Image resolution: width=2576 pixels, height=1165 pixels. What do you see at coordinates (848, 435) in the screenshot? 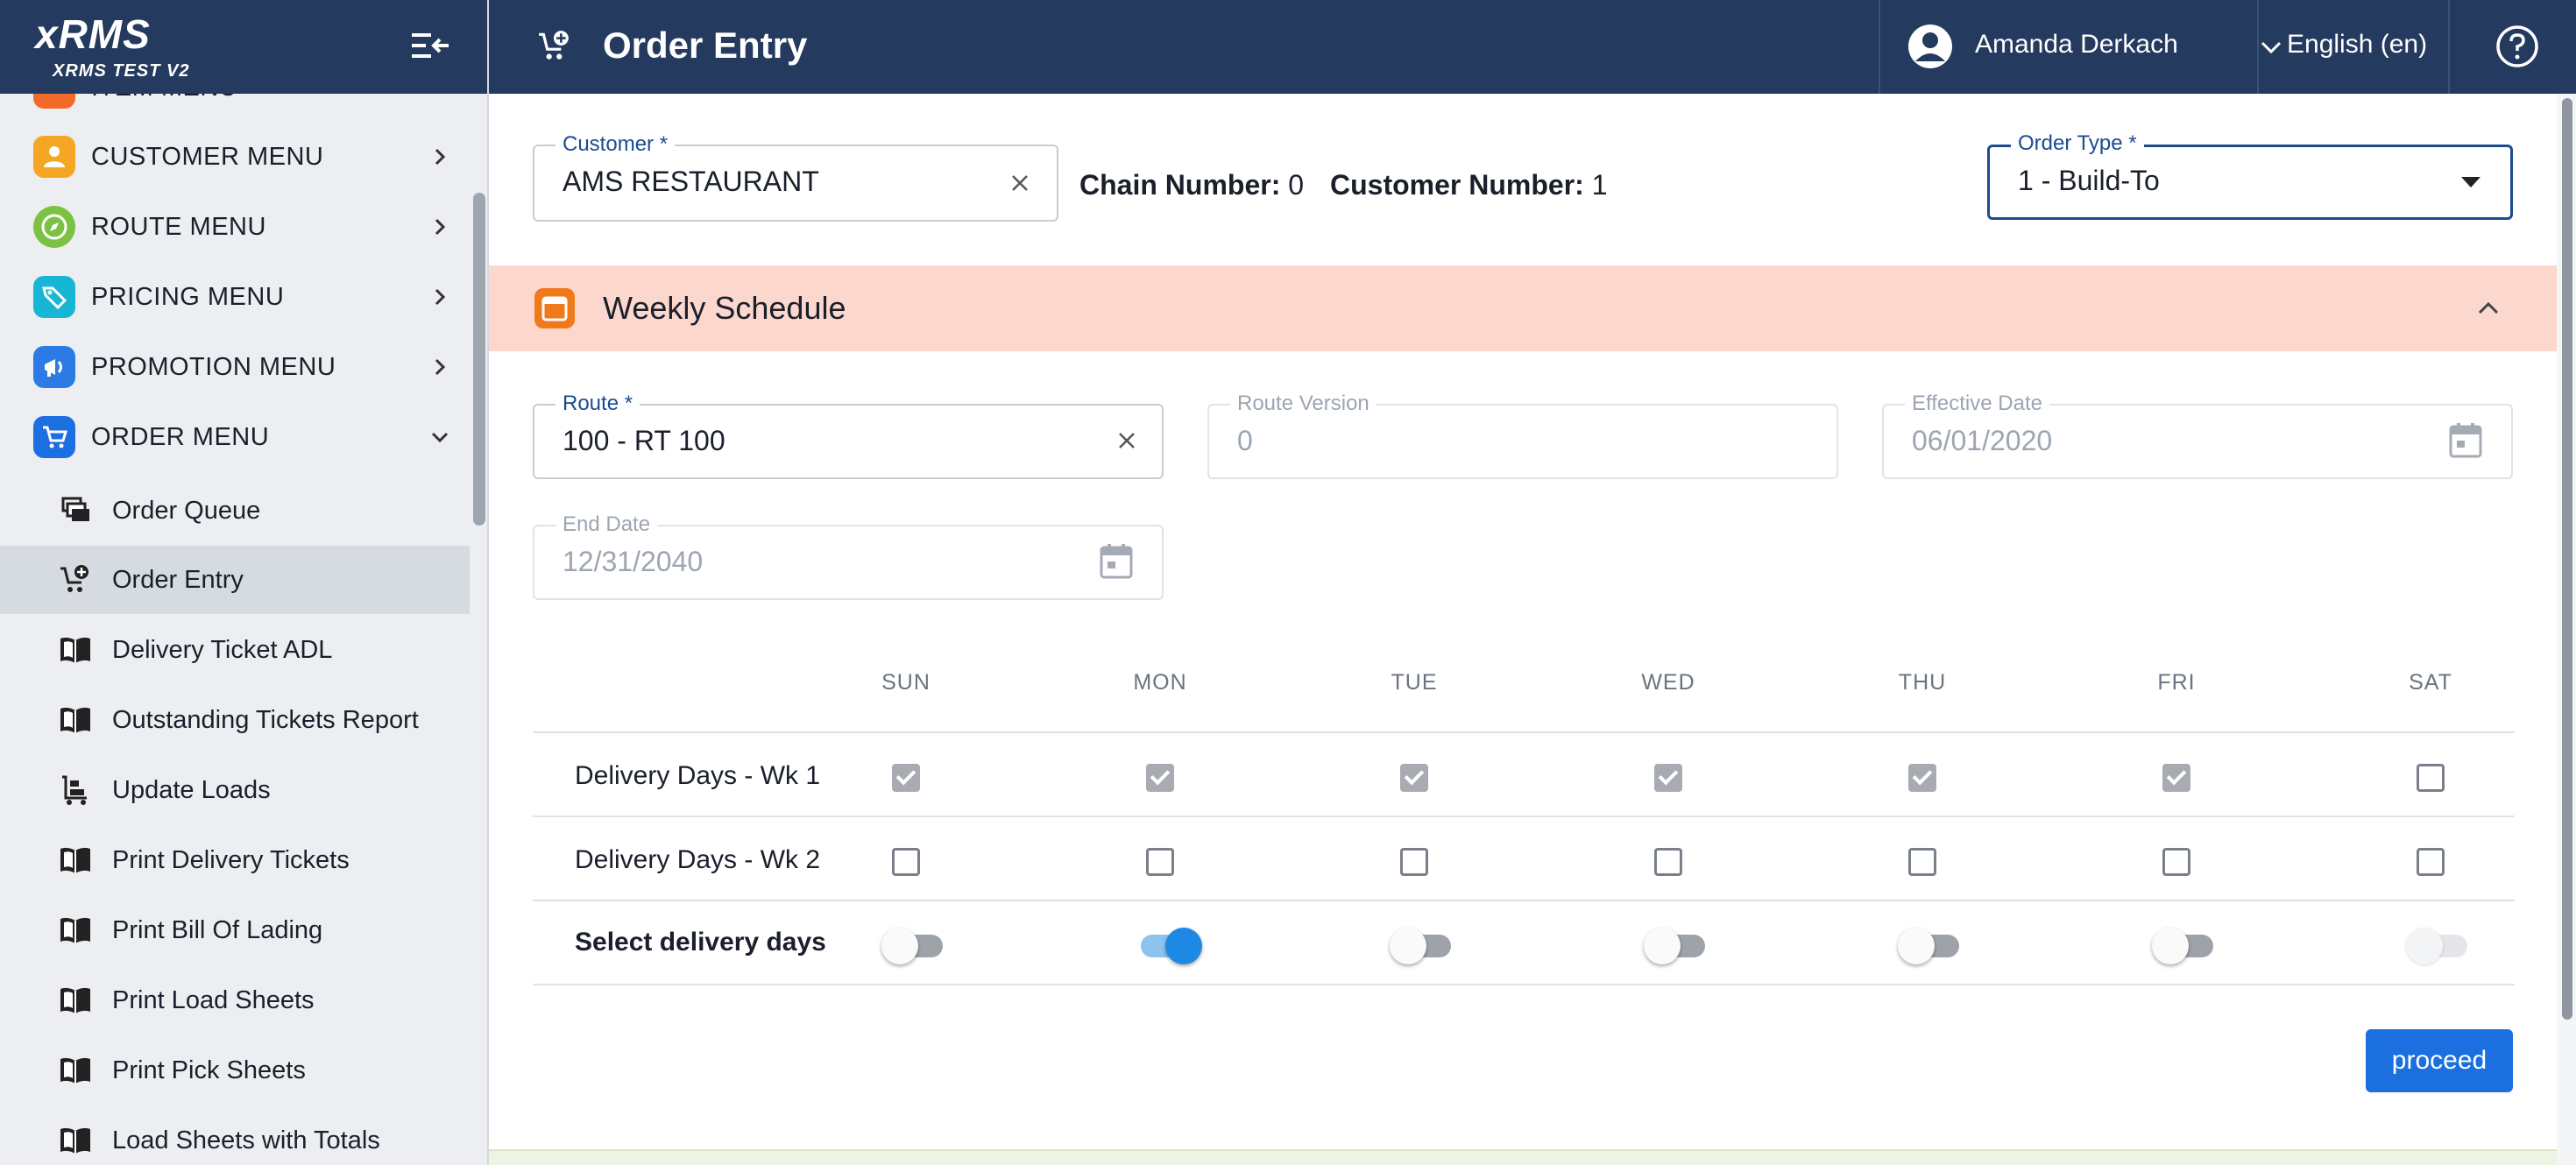
I see `route-field: Route * 100 - RT 100` at bounding box center [848, 435].